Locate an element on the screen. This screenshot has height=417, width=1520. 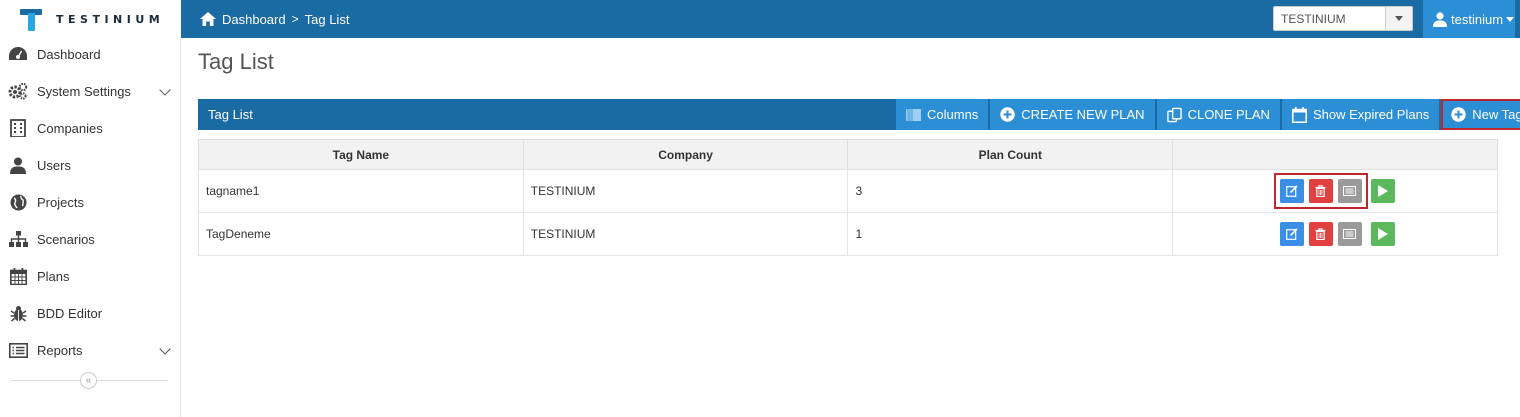
sidebar-item-scenarios: Scenarios is located at coordinates (90, 239).